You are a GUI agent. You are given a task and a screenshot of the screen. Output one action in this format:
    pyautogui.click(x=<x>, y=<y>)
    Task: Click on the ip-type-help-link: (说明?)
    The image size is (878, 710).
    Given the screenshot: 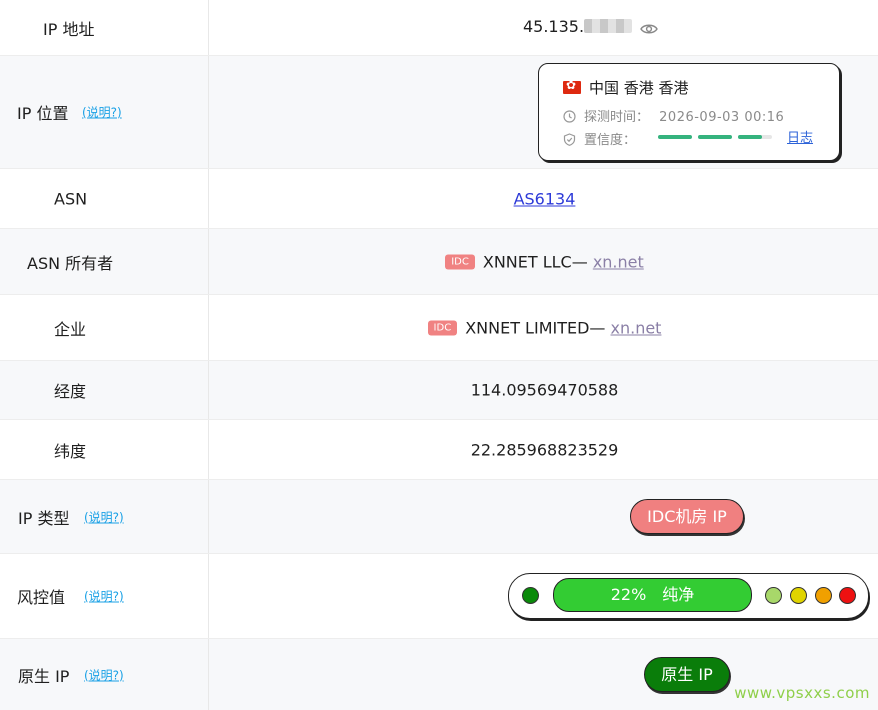 What is the action you would take?
    pyautogui.click(x=104, y=516)
    